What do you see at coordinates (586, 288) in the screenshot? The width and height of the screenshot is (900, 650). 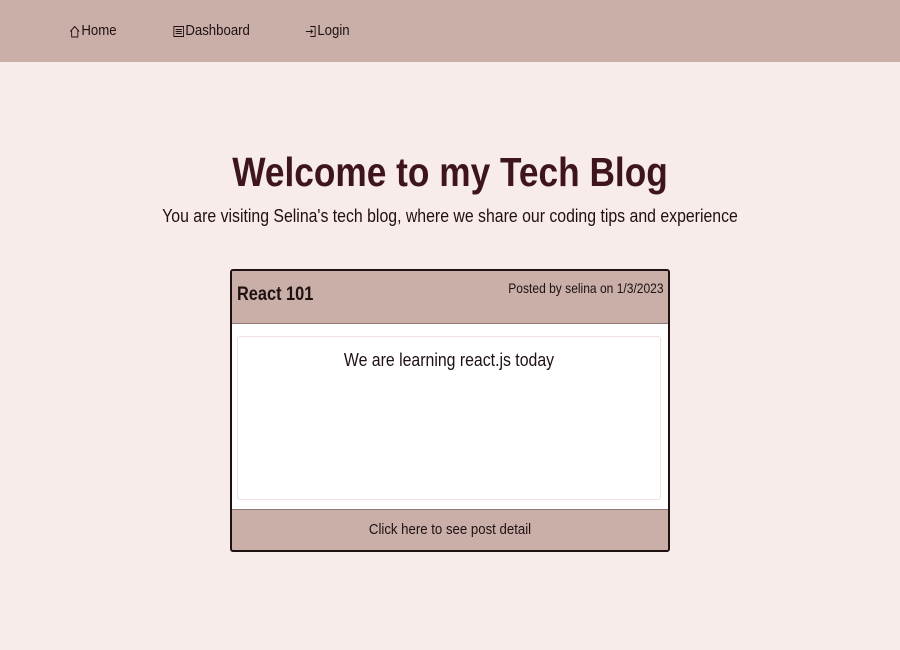 I see `post-meta: Posted by selina on 1/3/2023` at bounding box center [586, 288].